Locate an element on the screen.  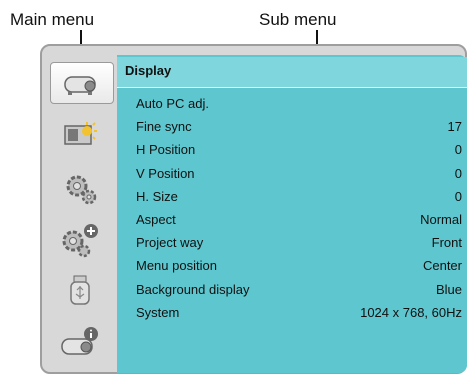
main-menu is located at coordinates (80, 209).